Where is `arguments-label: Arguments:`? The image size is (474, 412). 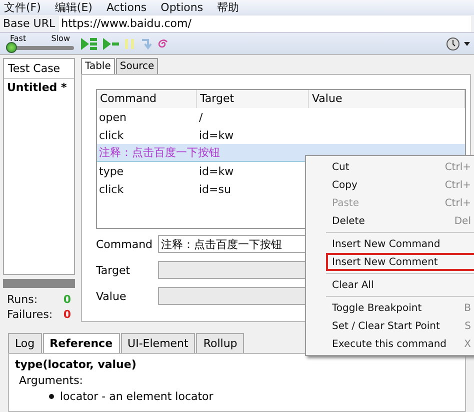 arguments-label: Arguments: is located at coordinates (51, 380).